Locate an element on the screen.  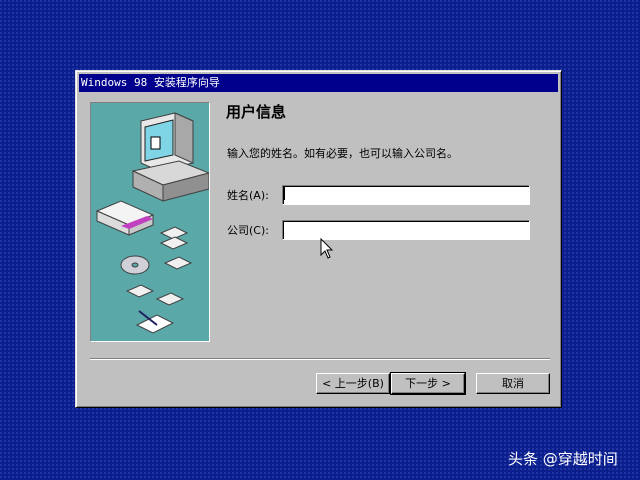
mouse-pointer-icon is located at coordinates (327, 248).